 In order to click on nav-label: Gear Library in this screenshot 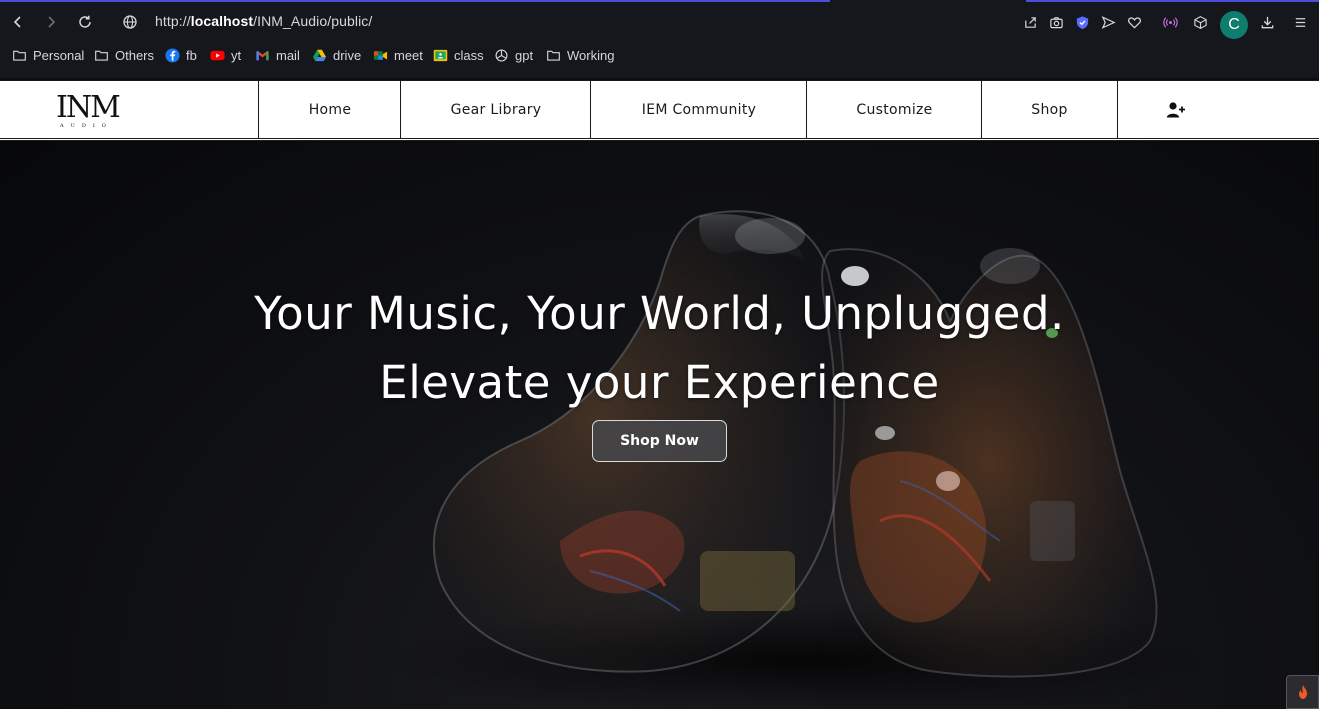, I will do `click(496, 110)`.